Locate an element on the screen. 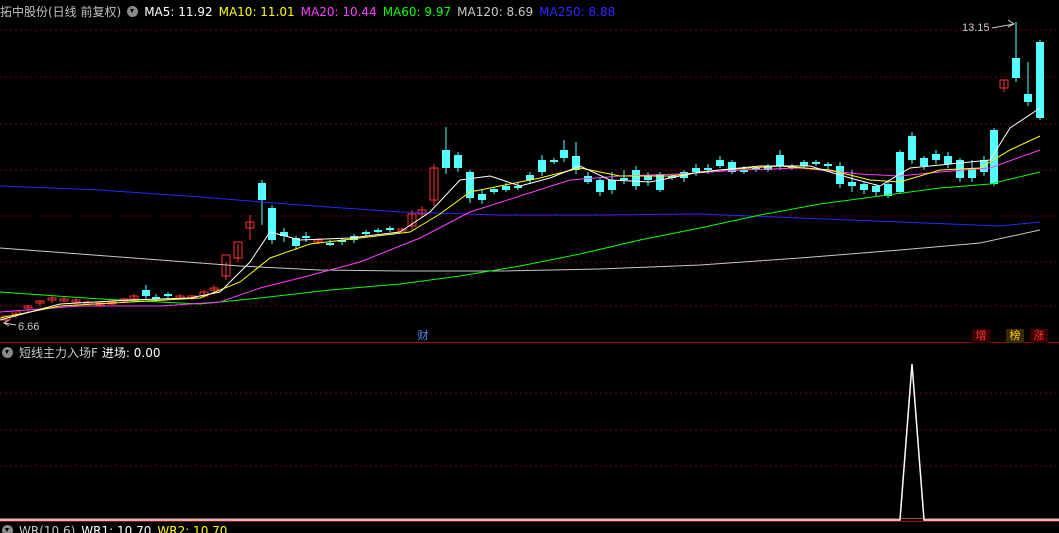 The image size is (1059, 533). dragon-tiger-list-marker: 榜 is located at coordinates (1015, 336).